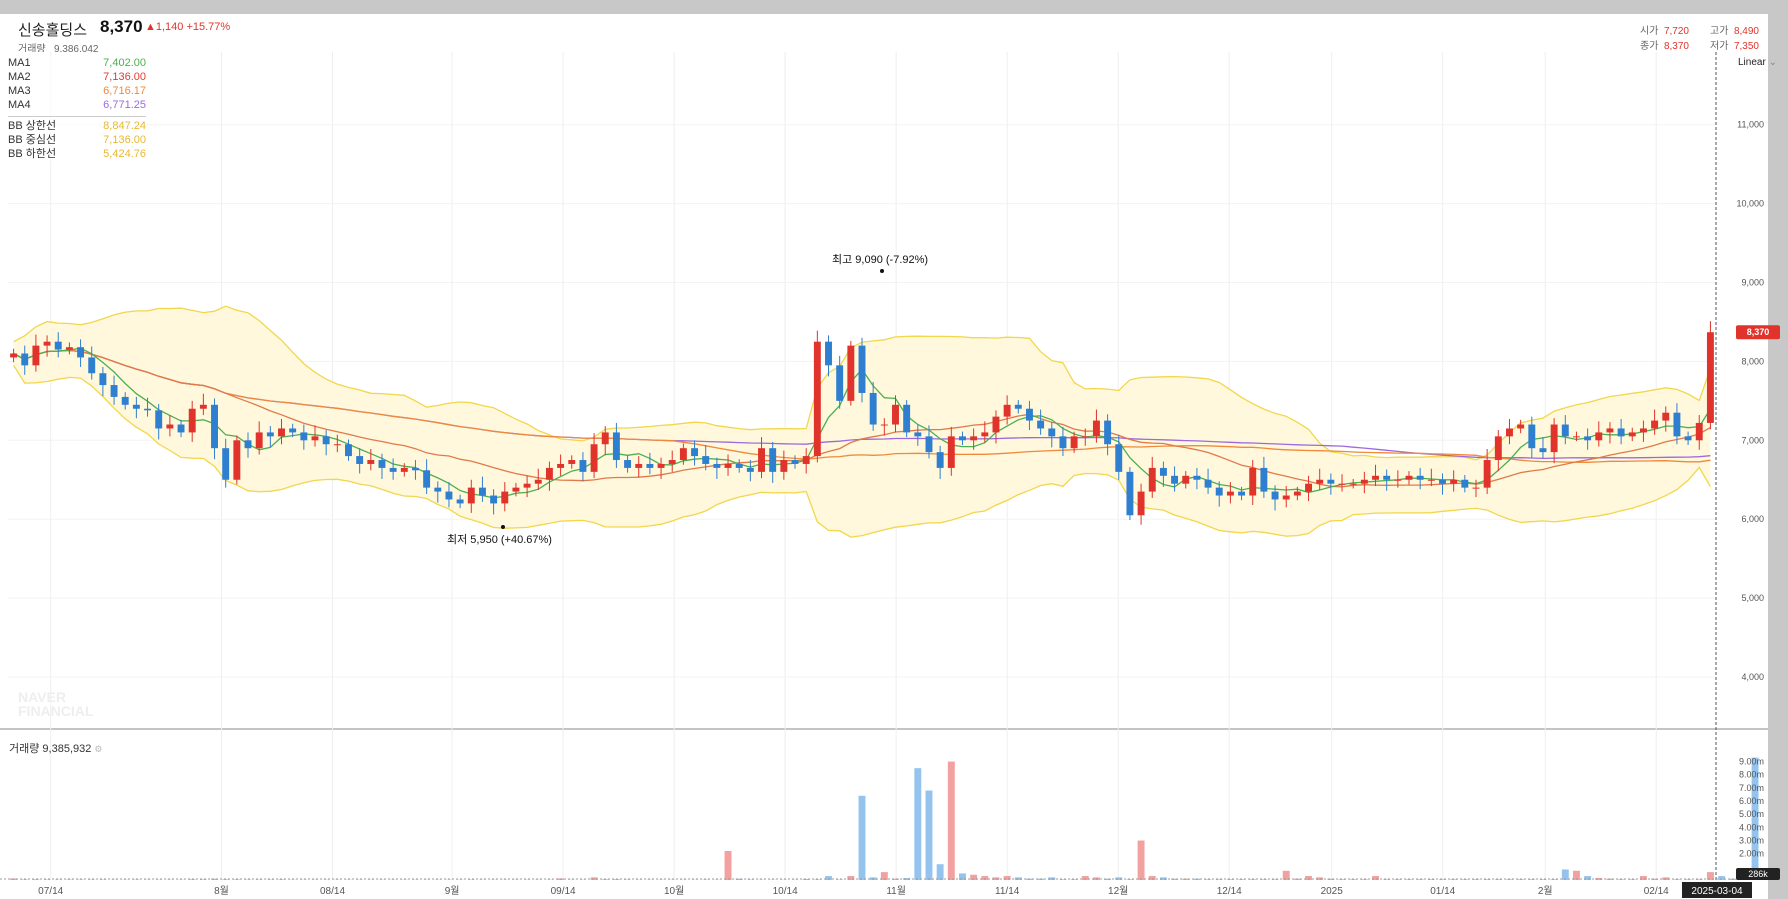 Image resolution: width=1788 pixels, height=899 pixels. Describe the element at coordinates (674, 891) in the screenshot. I see `x-tick-label: 10월` at that location.